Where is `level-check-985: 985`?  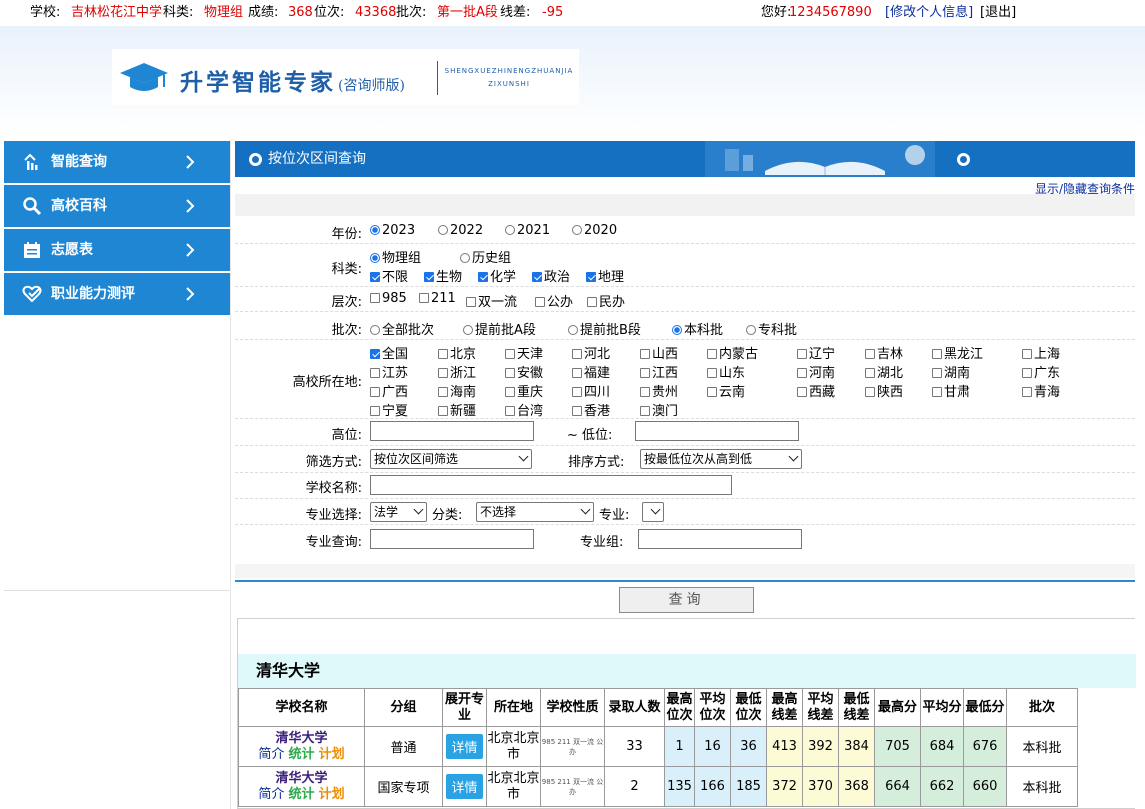
level-check-985: 985 is located at coordinates (388, 298).